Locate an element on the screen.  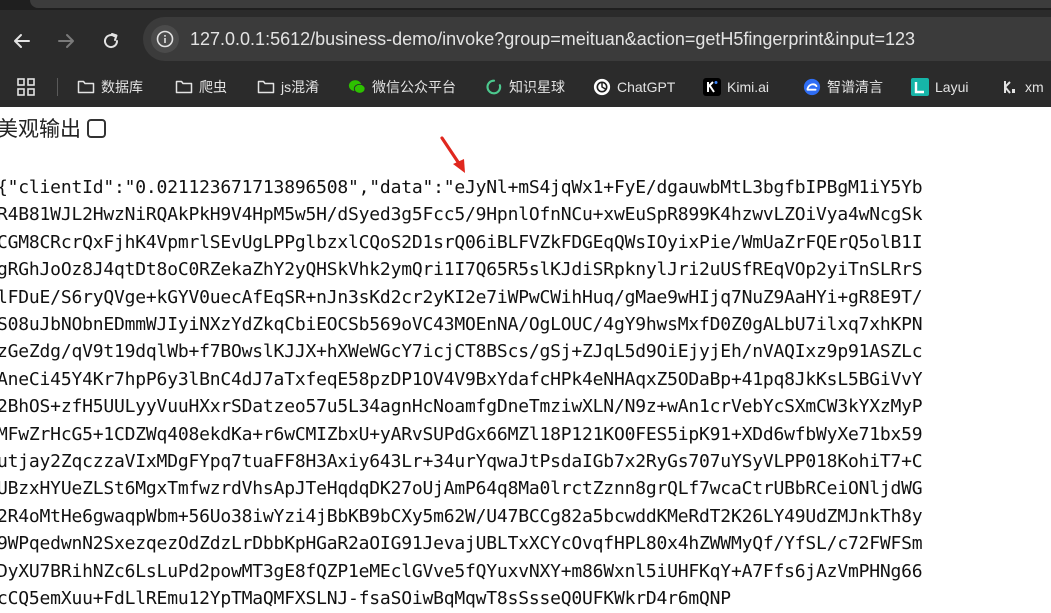
window-top-bar is located at coordinates (525, 5).